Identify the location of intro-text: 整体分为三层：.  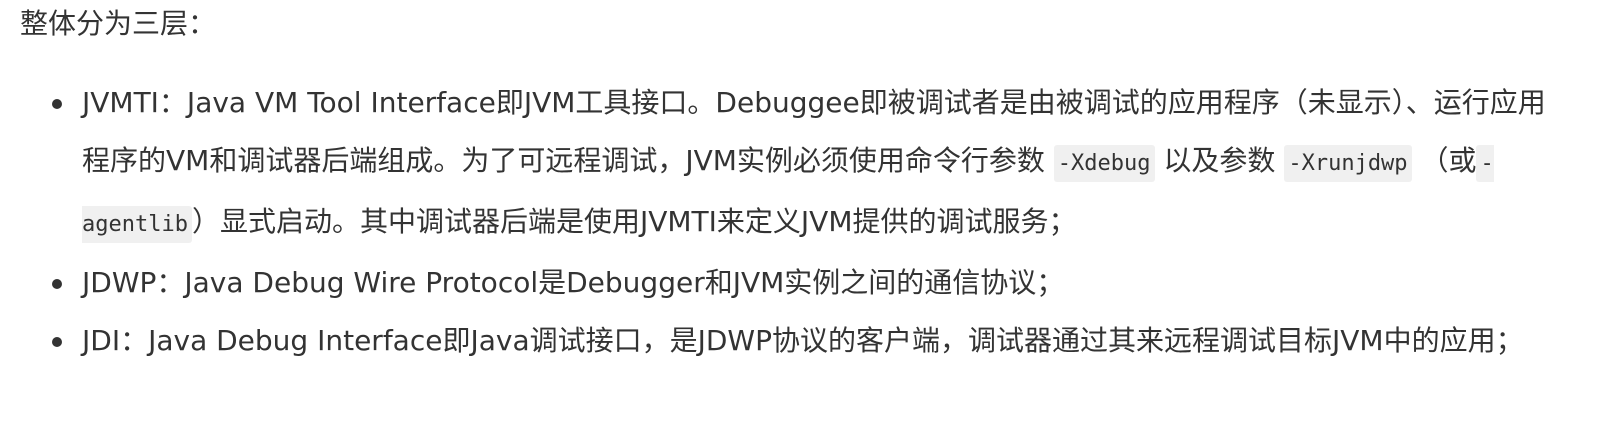
(118, 23).